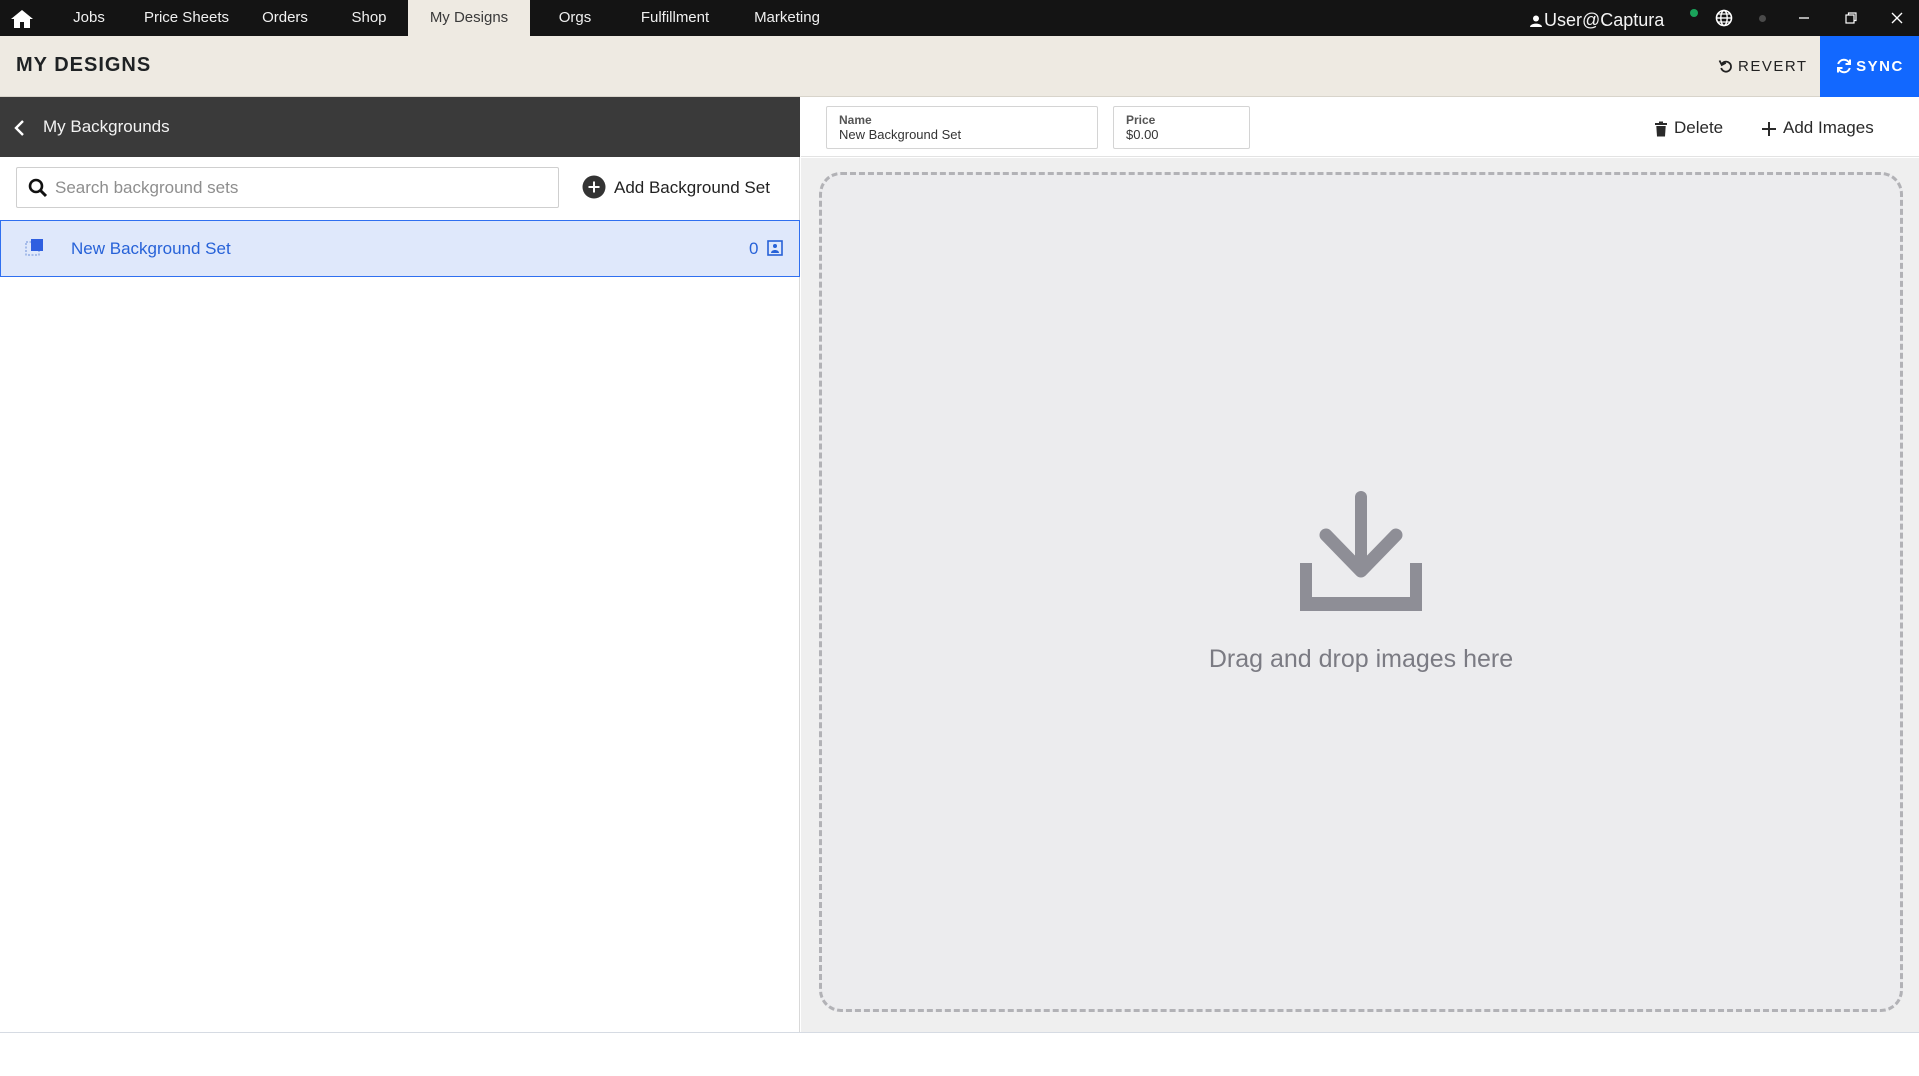 This screenshot has width=1919, height=1076. Describe the element at coordinates (1661, 129) in the screenshot. I see `trash-icon` at that location.